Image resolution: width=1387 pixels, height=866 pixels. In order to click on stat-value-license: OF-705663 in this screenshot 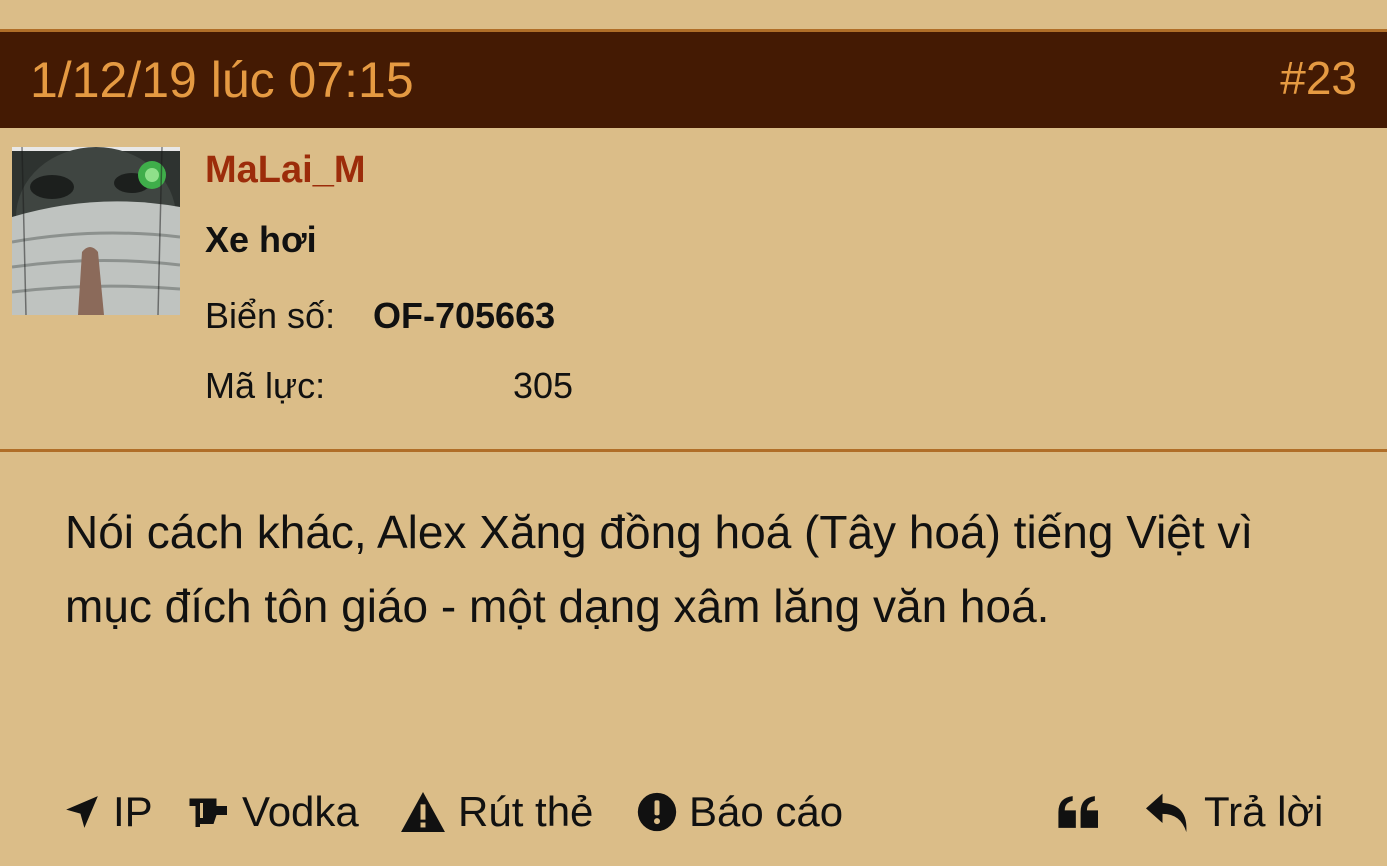, I will do `click(464, 315)`.